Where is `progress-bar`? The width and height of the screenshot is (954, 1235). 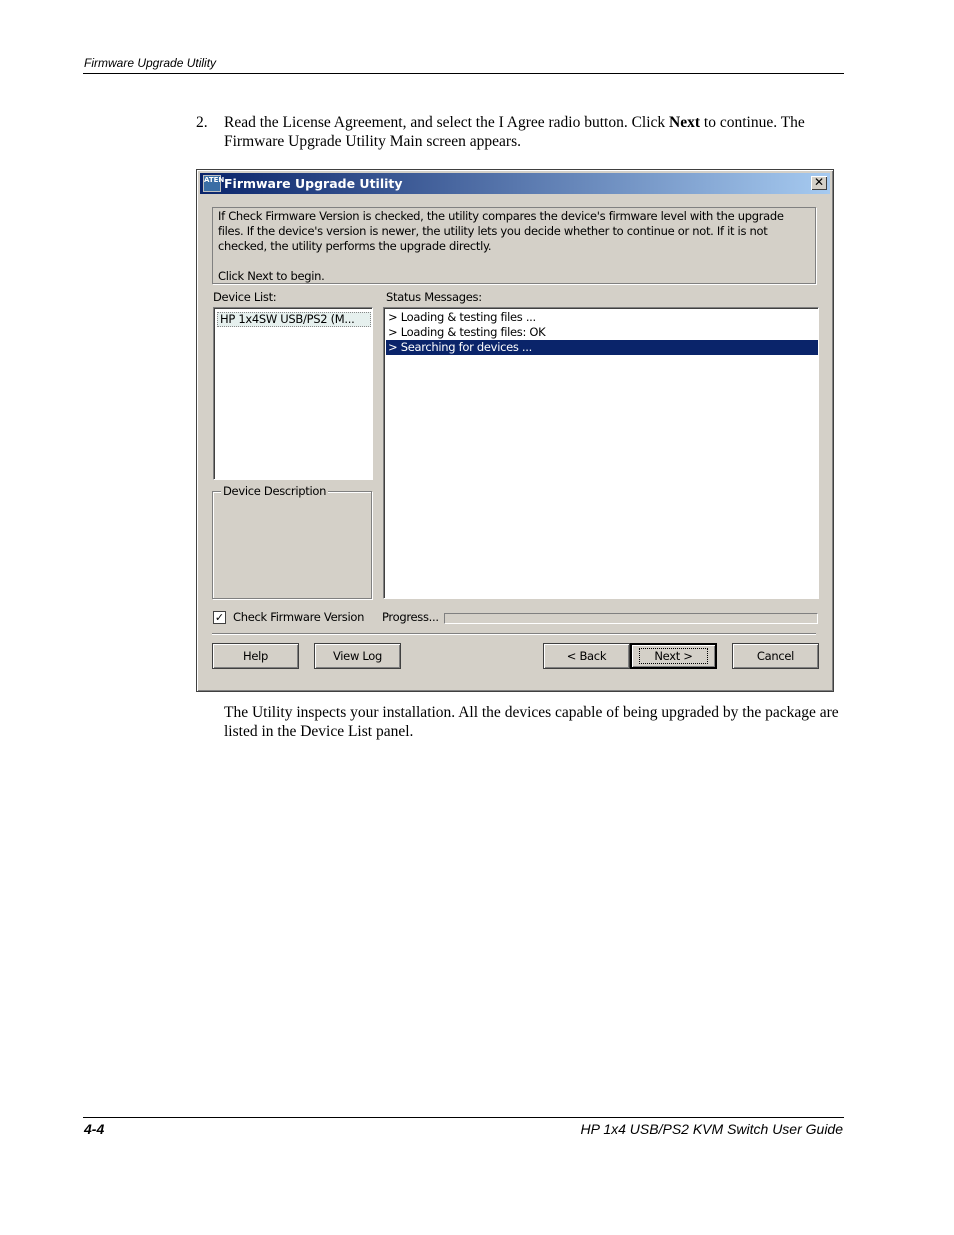 progress-bar is located at coordinates (631, 618).